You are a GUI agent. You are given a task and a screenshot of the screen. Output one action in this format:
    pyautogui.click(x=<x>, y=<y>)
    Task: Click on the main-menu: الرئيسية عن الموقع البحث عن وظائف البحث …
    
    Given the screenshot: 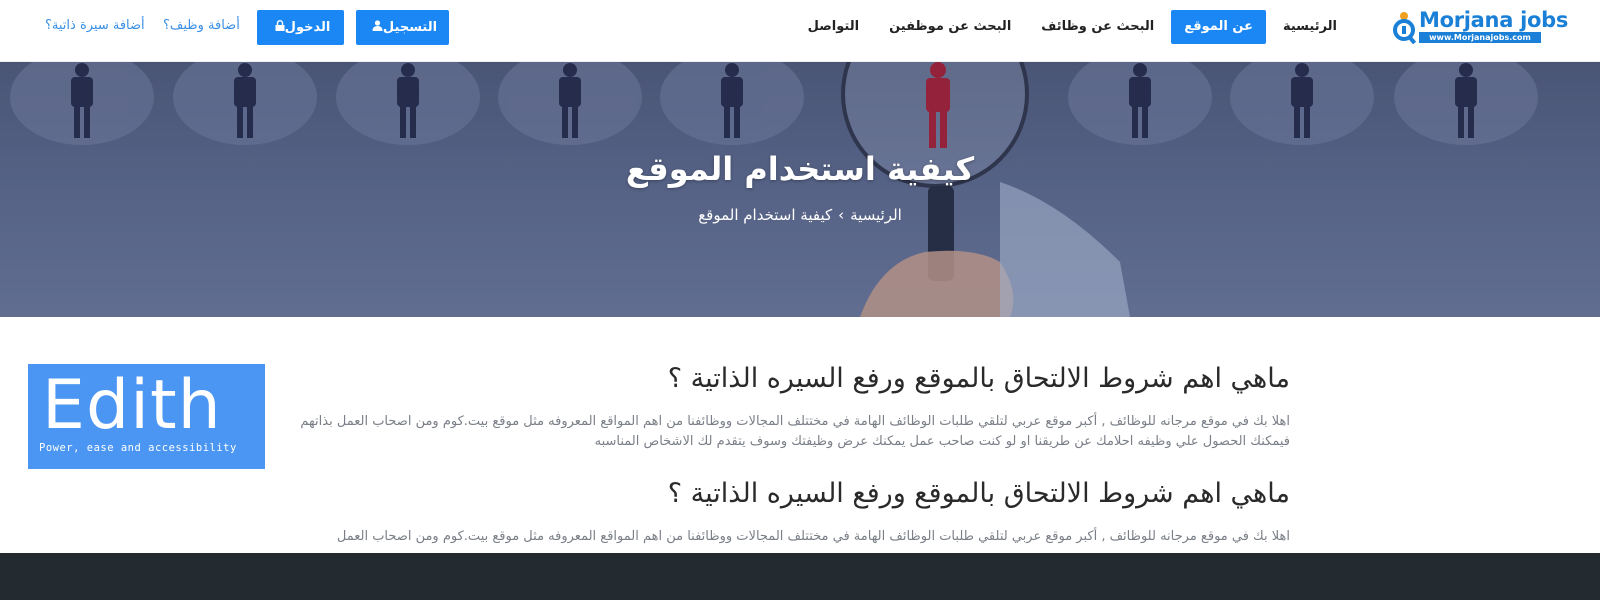 What is the action you would take?
    pyautogui.click(x=1070, y=27)
    